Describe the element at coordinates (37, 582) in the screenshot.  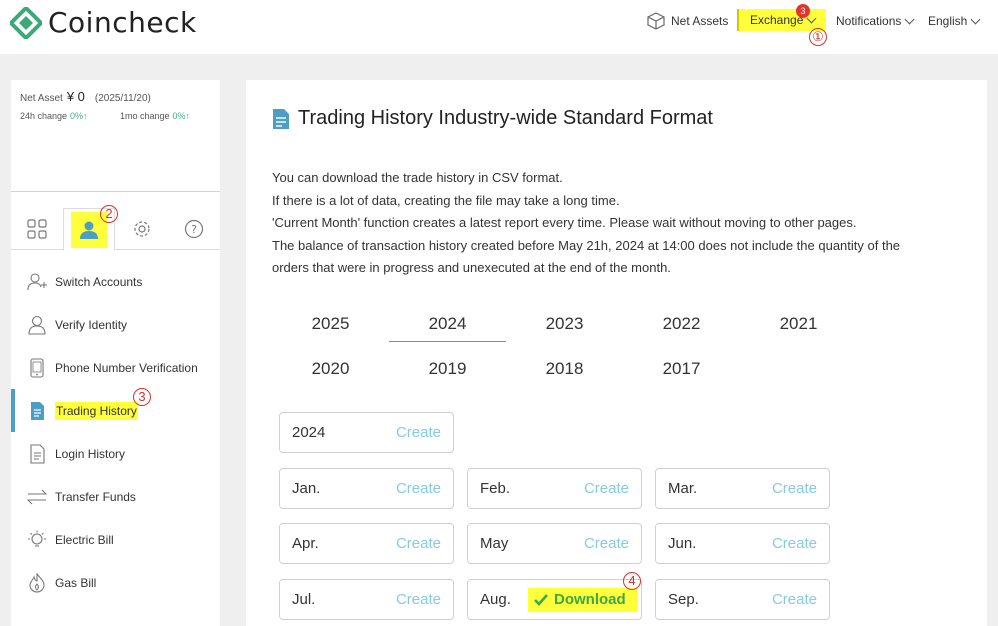
I see `flame-icon` at that location.